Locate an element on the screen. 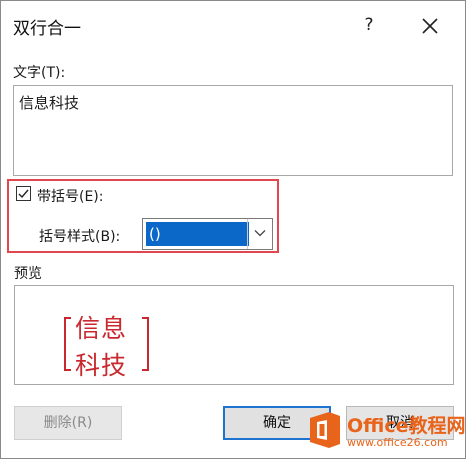  watermark: Office教程网 www.office26.com is located at coordinates (386, 433).